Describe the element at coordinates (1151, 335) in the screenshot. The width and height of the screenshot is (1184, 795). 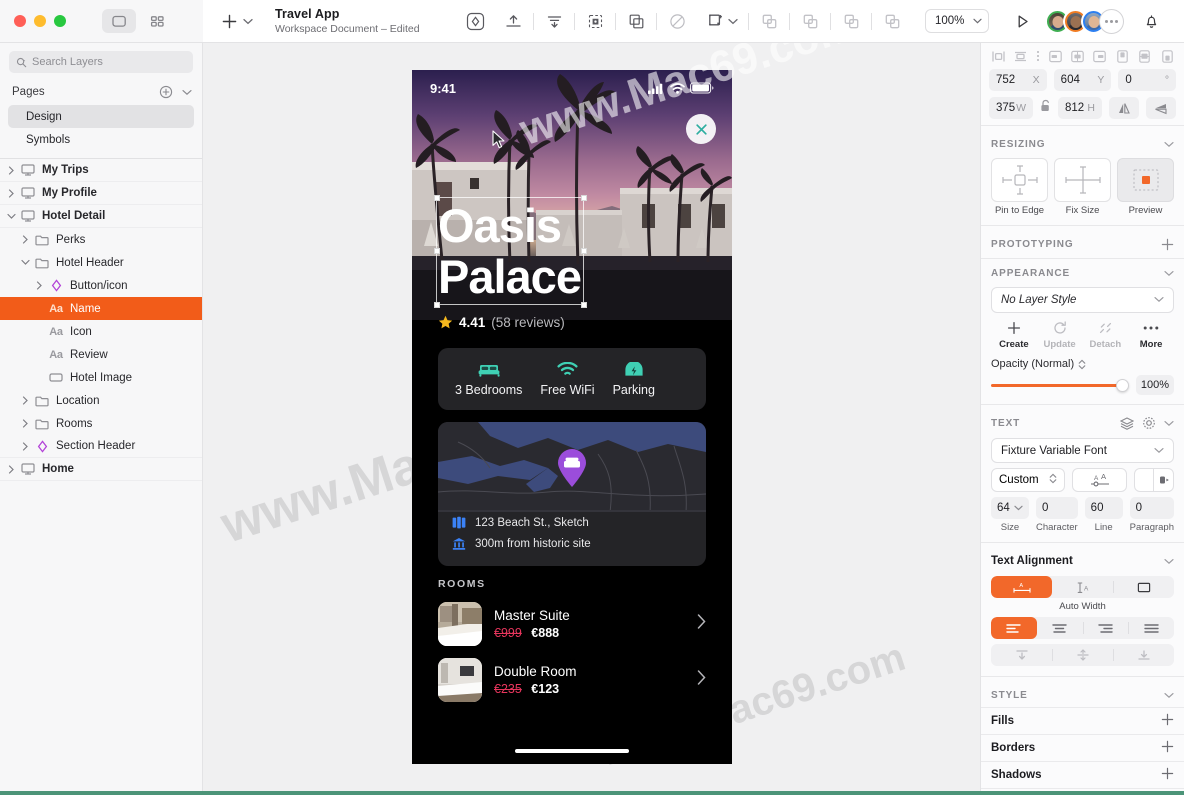
I see `more-style-button: More` at that location.